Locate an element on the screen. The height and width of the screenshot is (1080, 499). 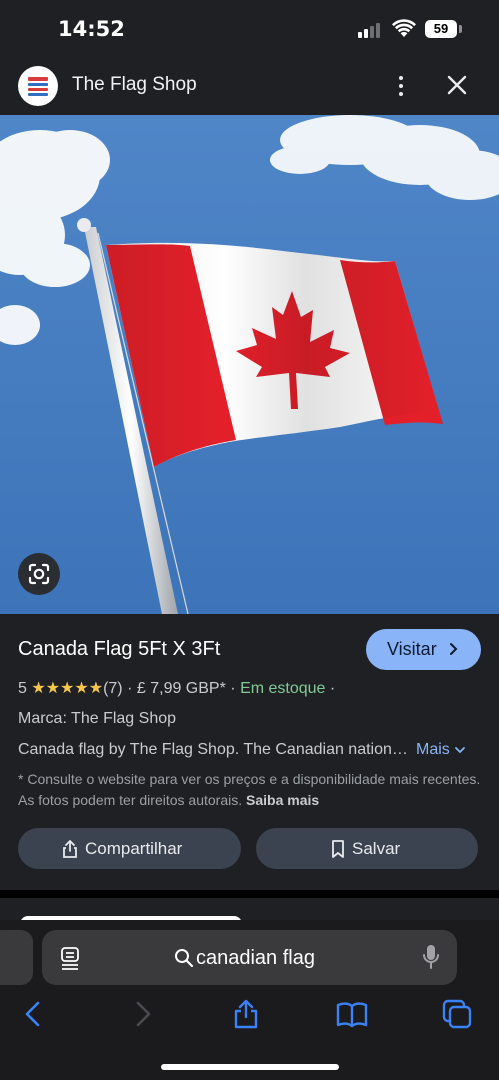
address-bar: canadian flag is located at coordinates (249, 957).